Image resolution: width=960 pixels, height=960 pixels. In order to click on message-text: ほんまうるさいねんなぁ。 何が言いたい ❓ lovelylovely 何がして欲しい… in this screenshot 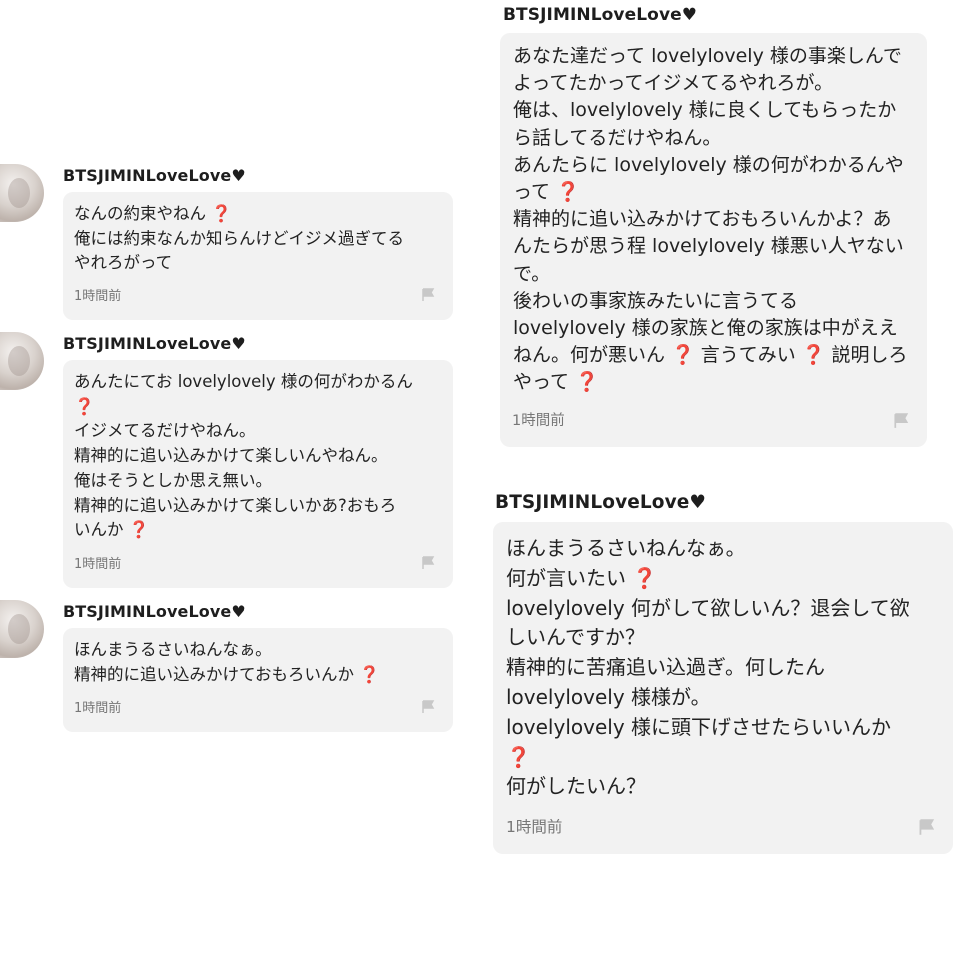, I will do `click(708, 667)`.